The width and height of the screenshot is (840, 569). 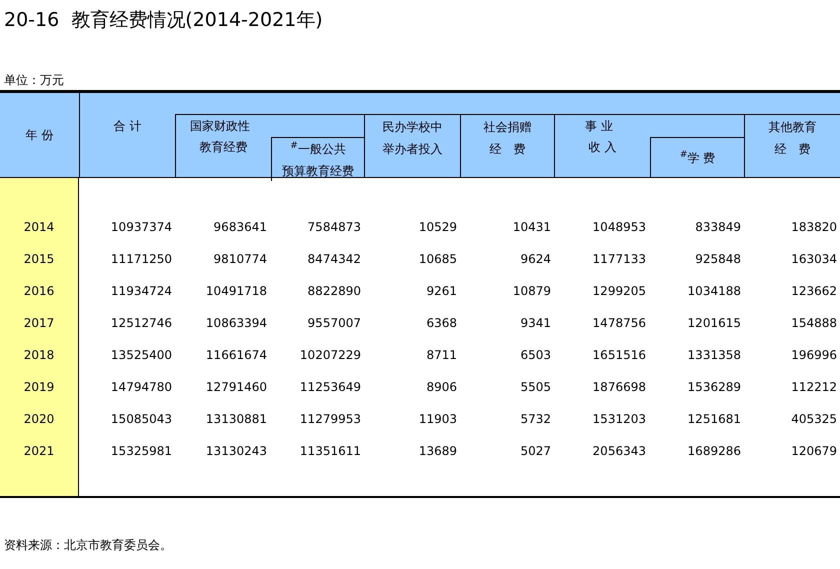 I want to click on year-cell-text: 2018, so click(x=39, y=355).